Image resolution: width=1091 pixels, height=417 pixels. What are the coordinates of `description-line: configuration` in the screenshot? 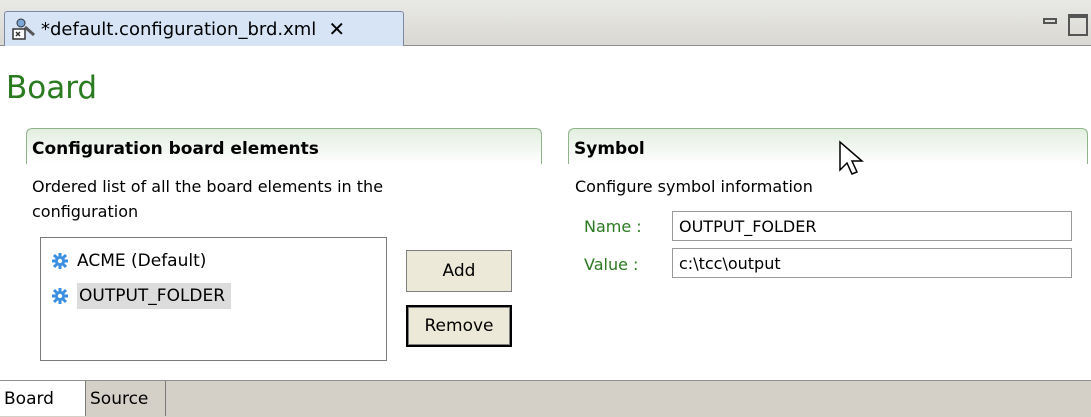 It's located at (85, 211).